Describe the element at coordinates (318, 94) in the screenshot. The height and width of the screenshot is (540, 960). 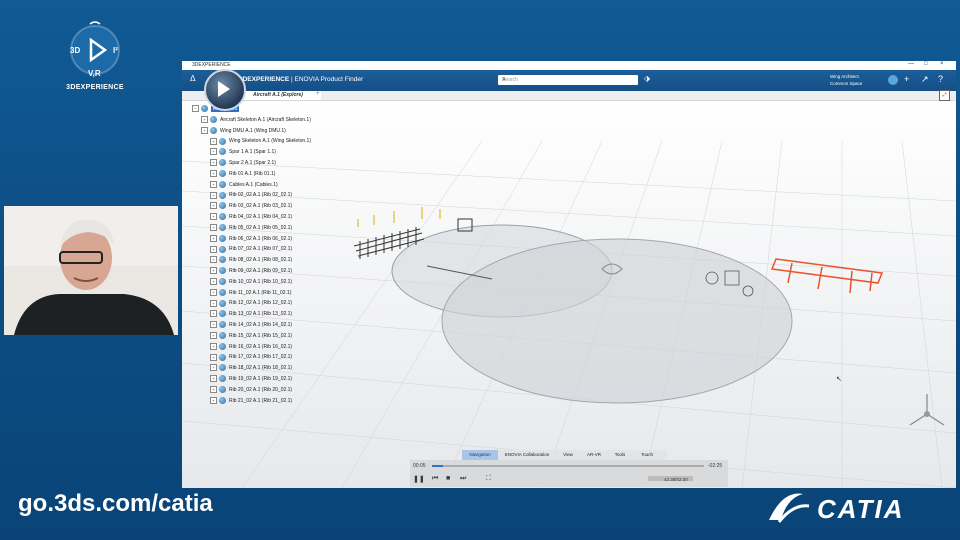
I see `add-tab-button: +` at that location.